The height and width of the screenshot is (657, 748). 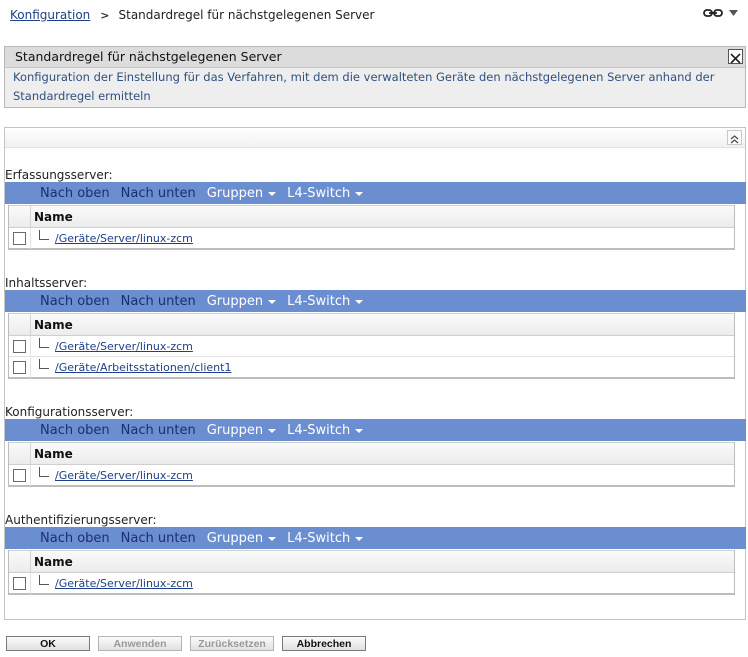 What do you see at coordinates (186, 643) in the screenshot?
I see `form-actions: OK Anwenden Zurücksetzen Abbrechen` at bounding box center [186, 643].